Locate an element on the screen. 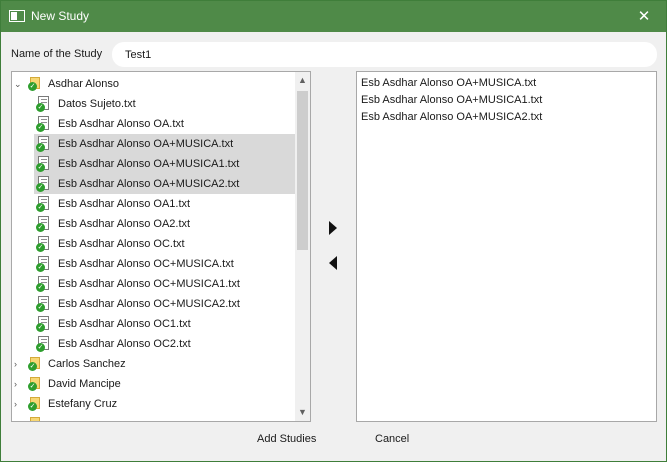 This screenshot has width=667, height=462. tree-file-row: ✓ Esb Asdhar Alonso OC+MUSICA2.txt is located at coordinates (153, 304).